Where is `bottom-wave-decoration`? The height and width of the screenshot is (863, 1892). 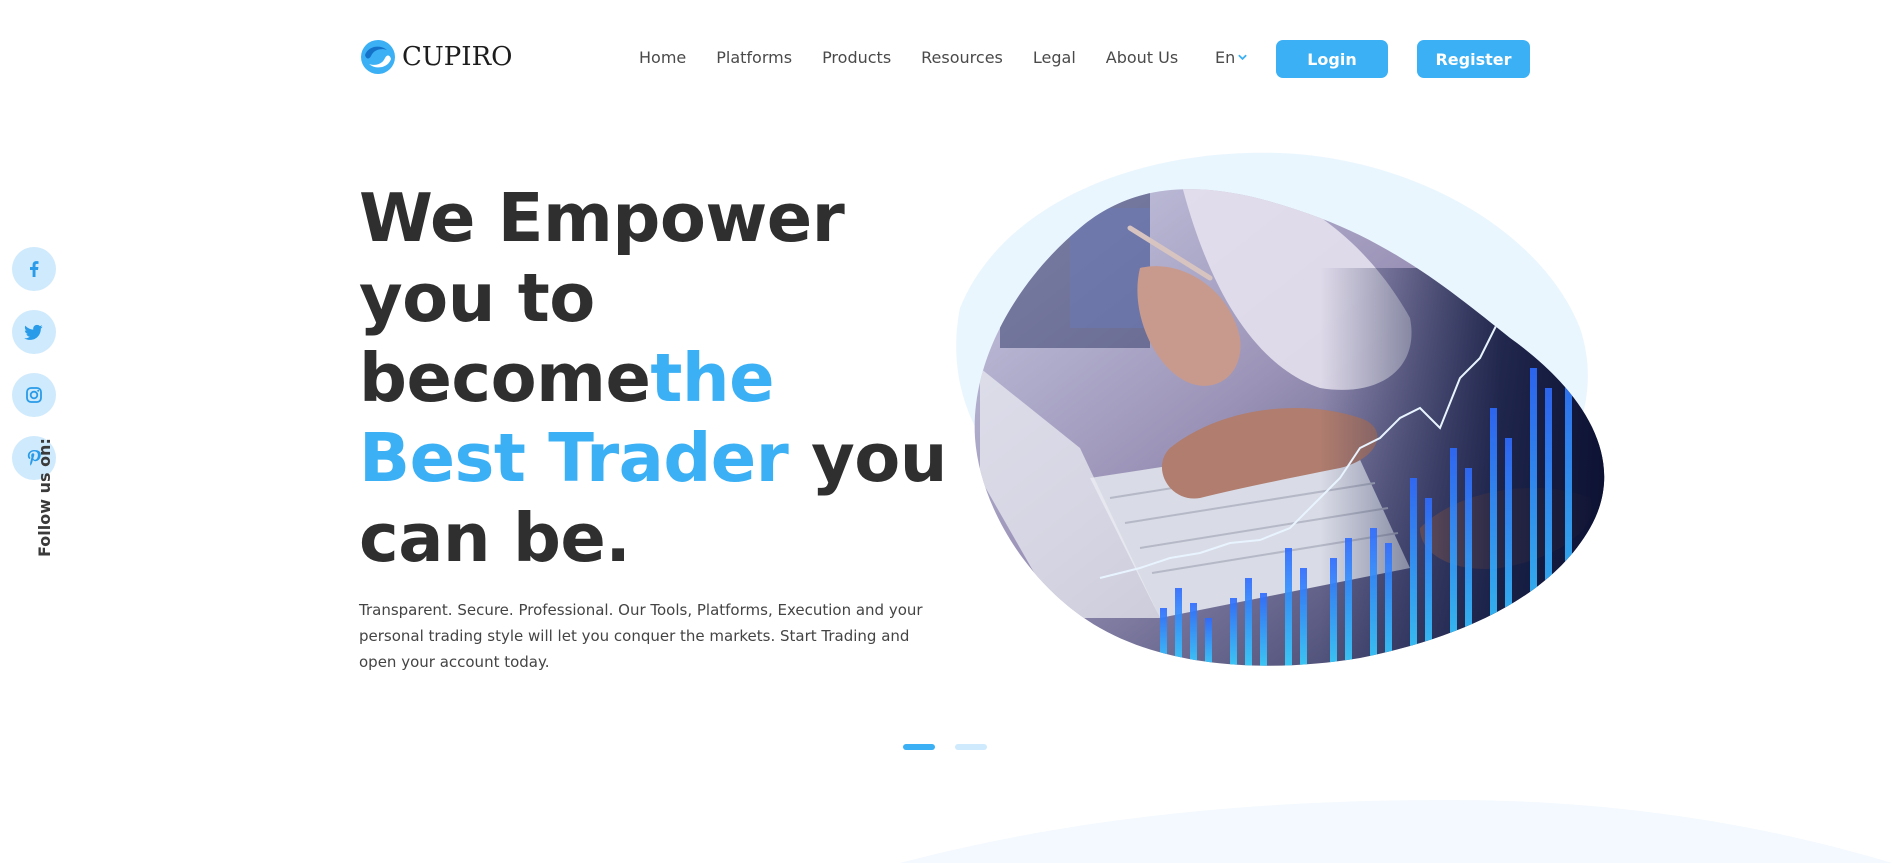
bottom-wave-decoration is located at coordinates (1396, 831).